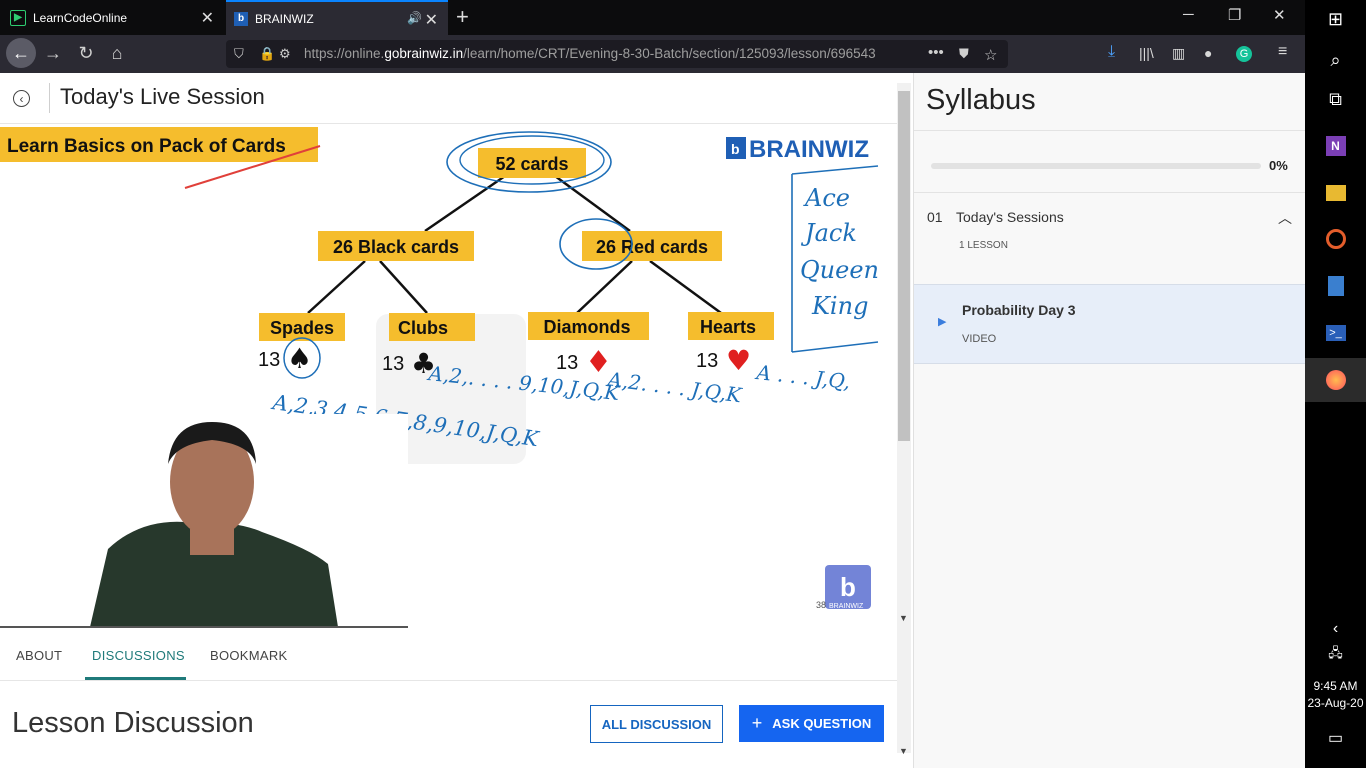 Image resolution: width=1366 pixels, height=768 pixels. What do you see at coordinates (239, 54) in the screenshot?
I see `shield-icon: ⛉` at bounding box center [239, 54].